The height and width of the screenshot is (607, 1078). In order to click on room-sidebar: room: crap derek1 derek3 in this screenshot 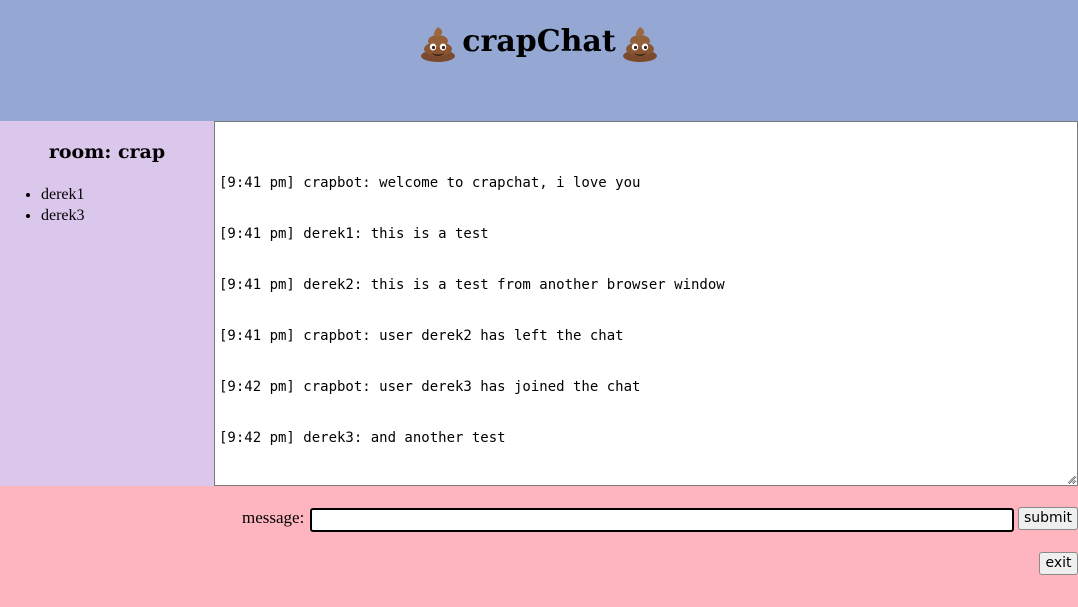, I will do `click(107, 303)`.